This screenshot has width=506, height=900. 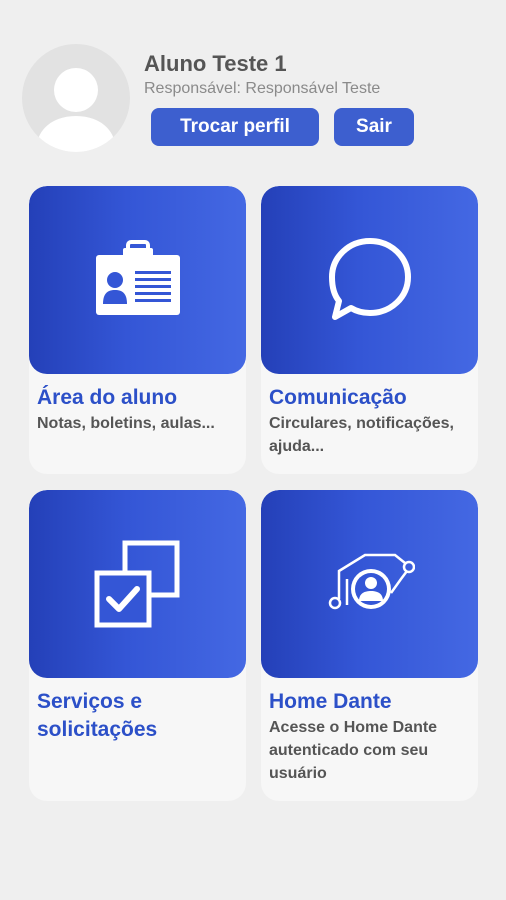 I want to click on card-services: Serviços e solicitações, so click(x=137, y=645).